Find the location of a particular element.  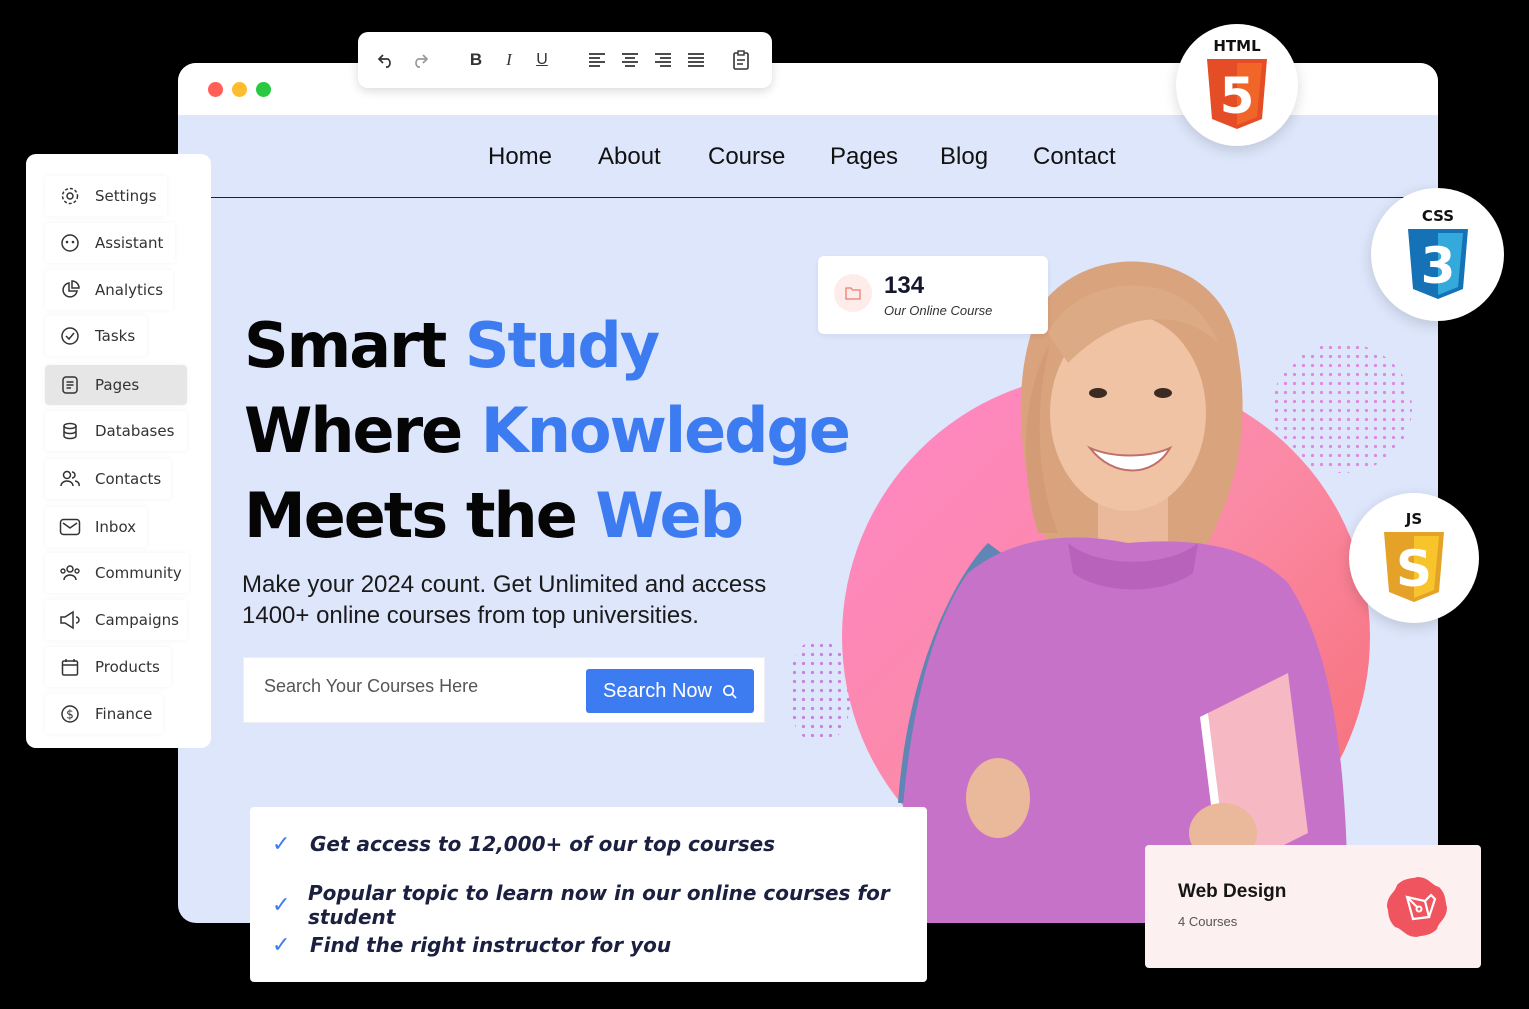

html5-logo-icon: HTML 5 is located at coordinates (1237, 83).